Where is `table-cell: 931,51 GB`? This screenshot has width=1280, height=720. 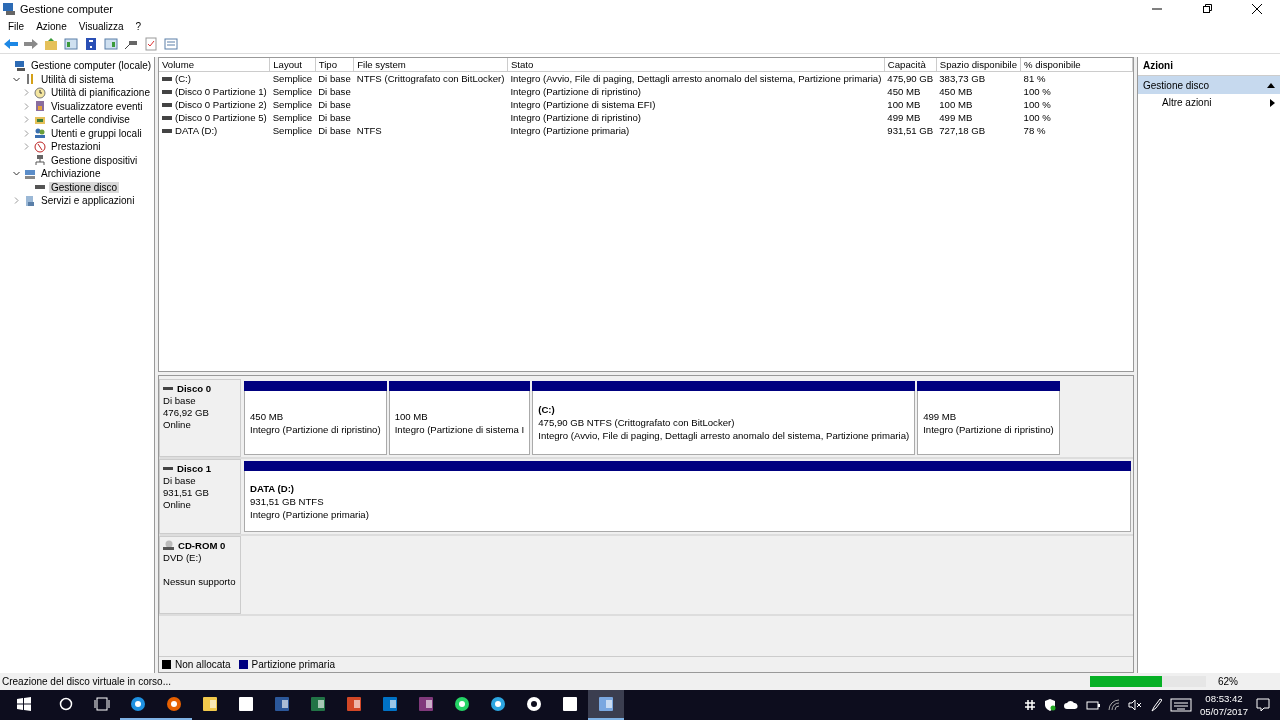 table-cell: 931,51 GB is located at coordinates (910, 130).